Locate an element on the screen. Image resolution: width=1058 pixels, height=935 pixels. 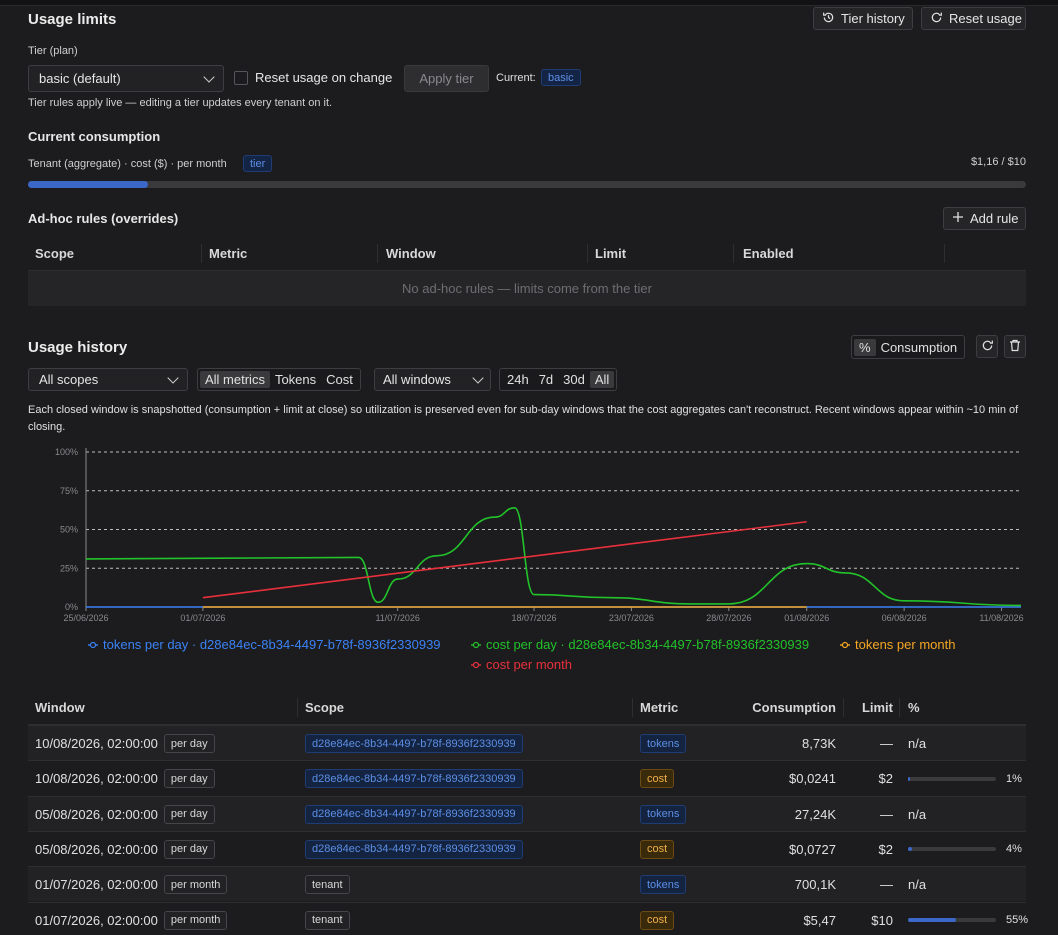
range-24h: 24h is located at coordinates (518, 379).